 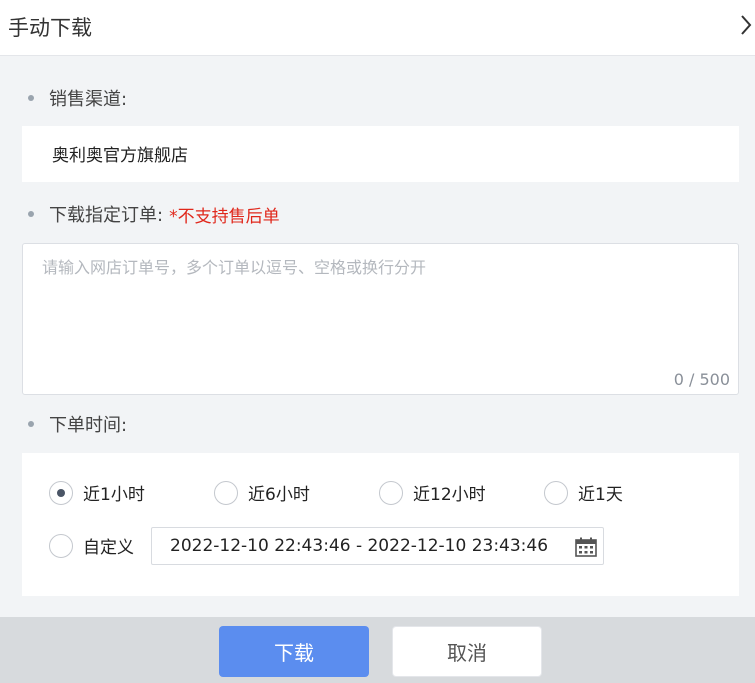 I want to click on cancel-button: 取消, so click(x=467, y=651).